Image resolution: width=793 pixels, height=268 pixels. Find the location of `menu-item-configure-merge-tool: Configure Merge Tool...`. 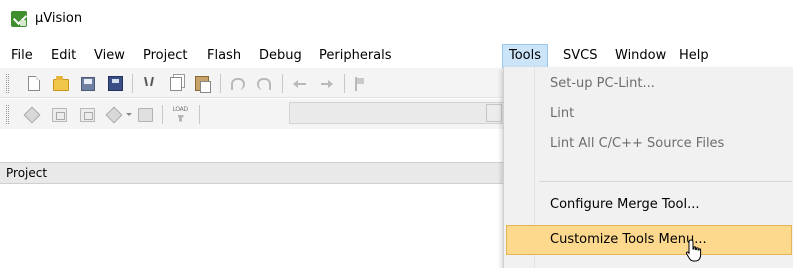

menu-item-configure-merge-tool: Configure Merge Tool... is located at coordinates (649, 205).